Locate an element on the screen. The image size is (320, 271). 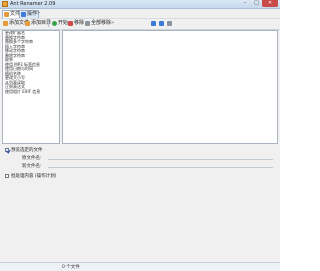
files-icon is located at coordinates (6, 14).